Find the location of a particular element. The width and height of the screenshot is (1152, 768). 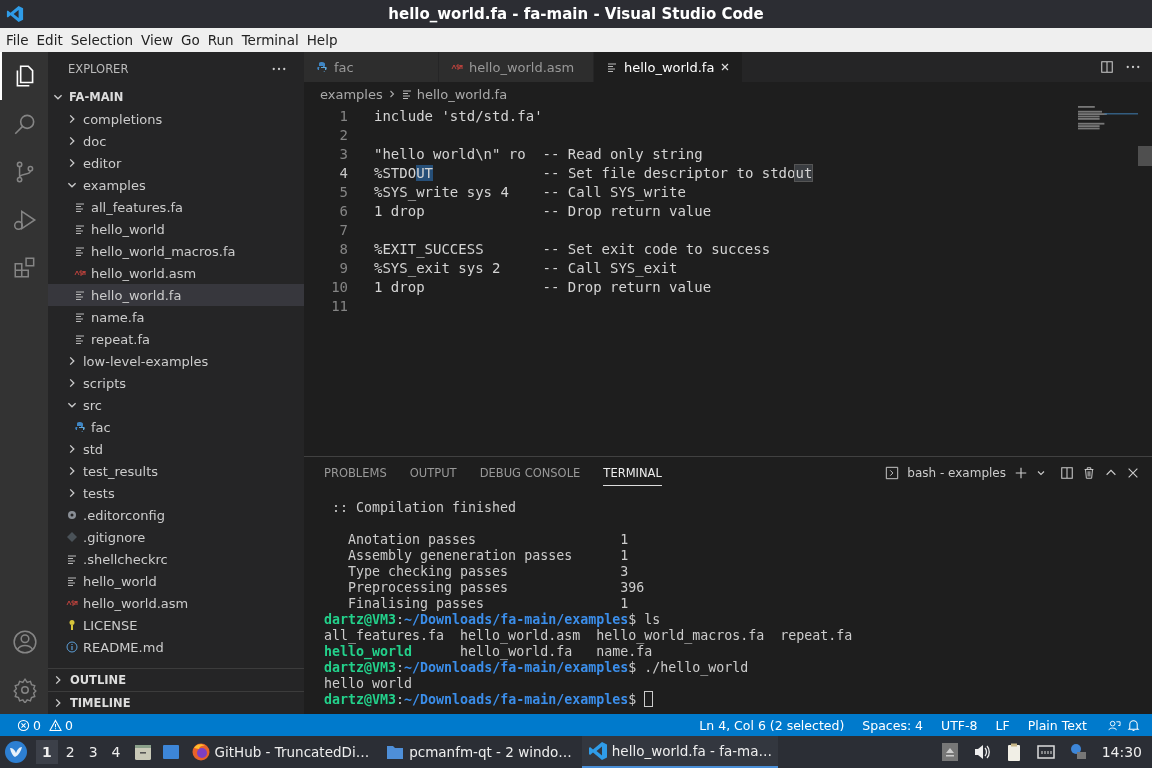

tree-item: examples is located at coordinates (176, 185).